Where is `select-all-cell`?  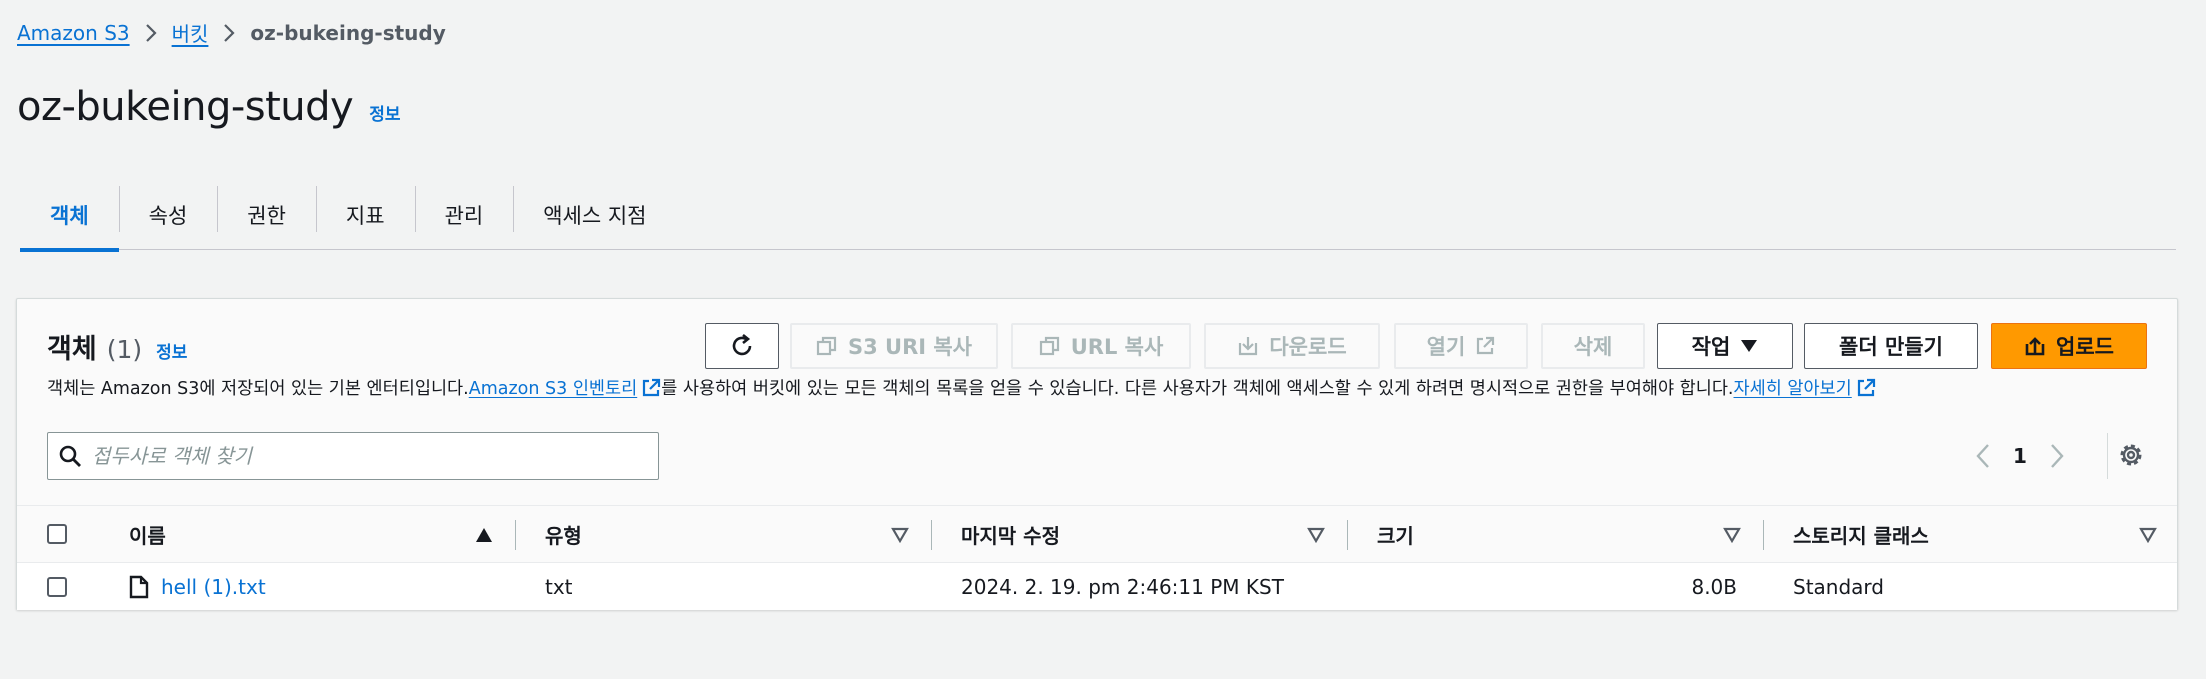 select-all-cell is located at coordinates (57, 534).